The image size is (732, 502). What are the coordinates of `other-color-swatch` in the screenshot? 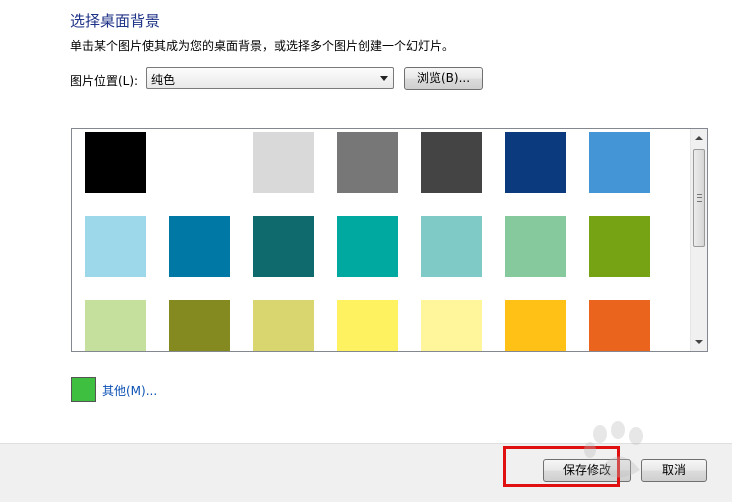 It's located at (83, 389).